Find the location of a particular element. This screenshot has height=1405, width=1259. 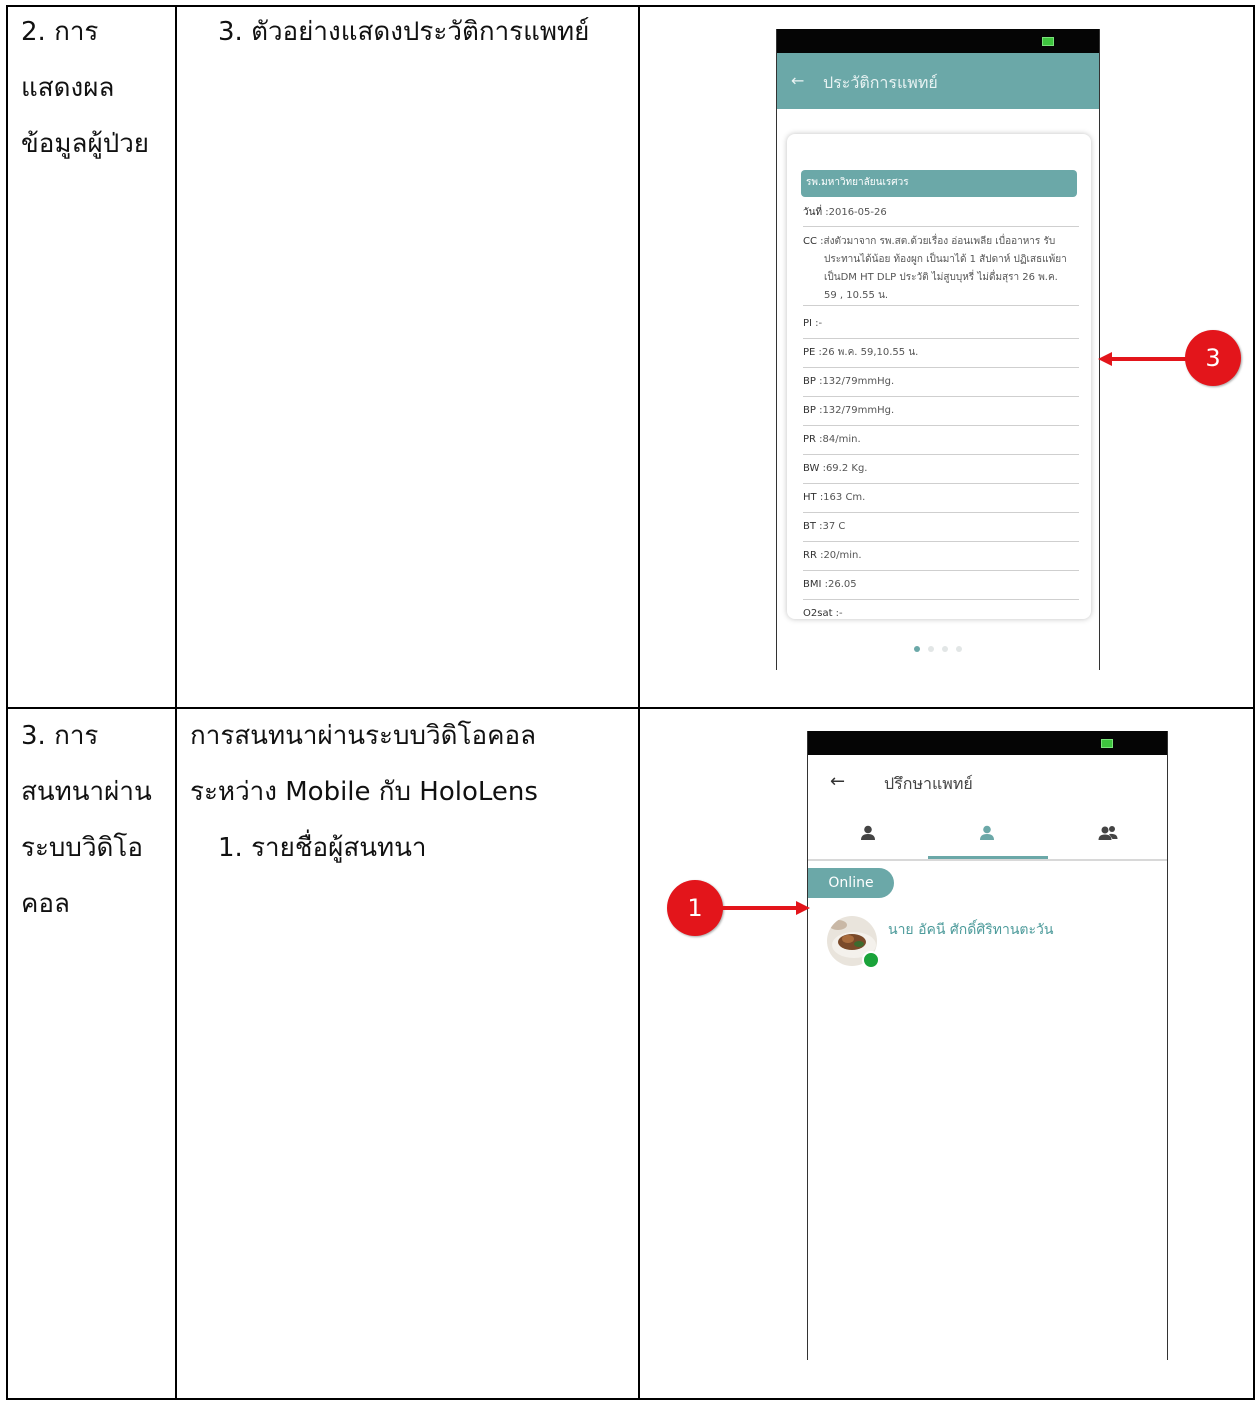

vital-record-value: :26.05 is located at coordinates (840, 584).